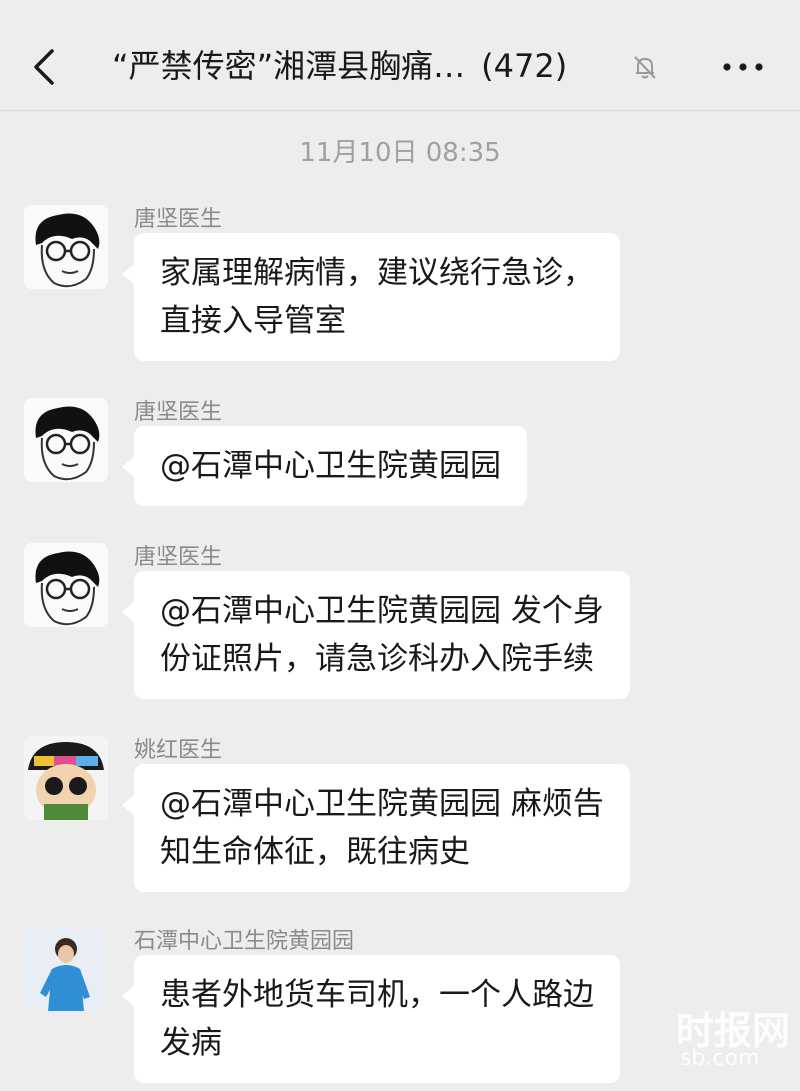  What do you see at coordinates (524, 66) in the screenshot?
I see `member-count: (472)` at bounding box center [524, 66].